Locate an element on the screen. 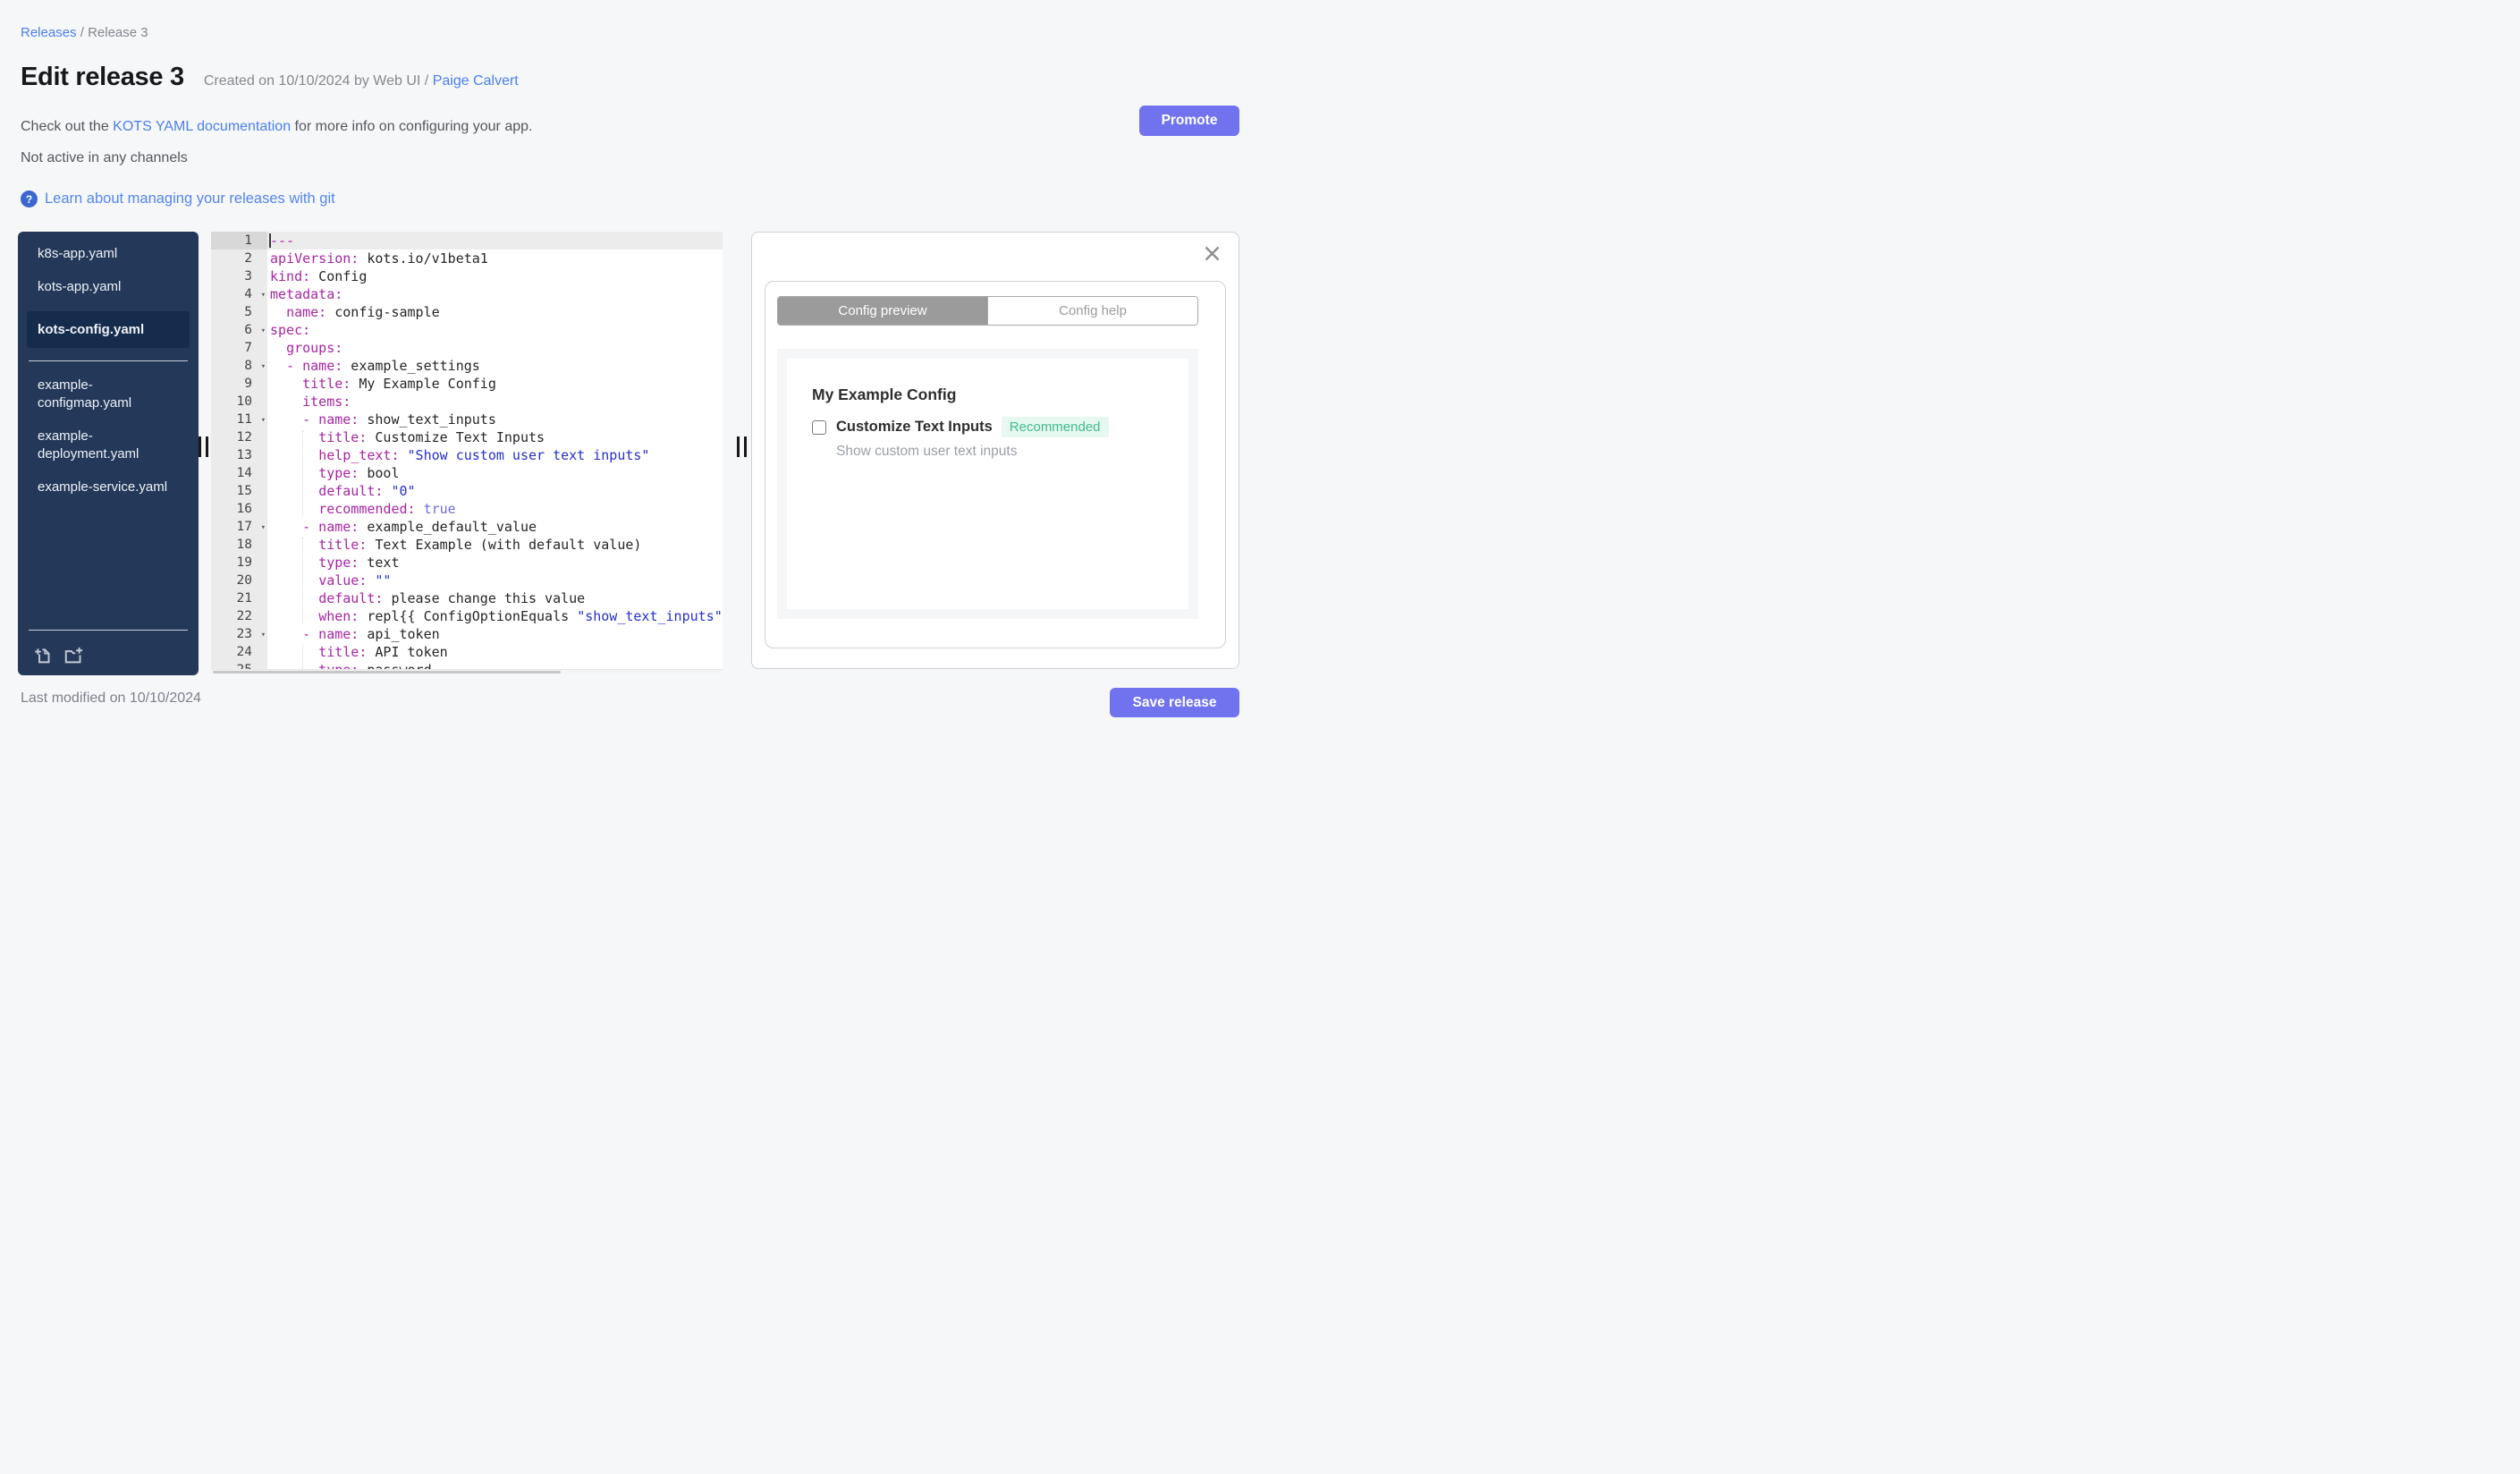 The width and height of the screenshot is (2520, 1474). gutter-line: 9 is located at coordinates (239, 384).